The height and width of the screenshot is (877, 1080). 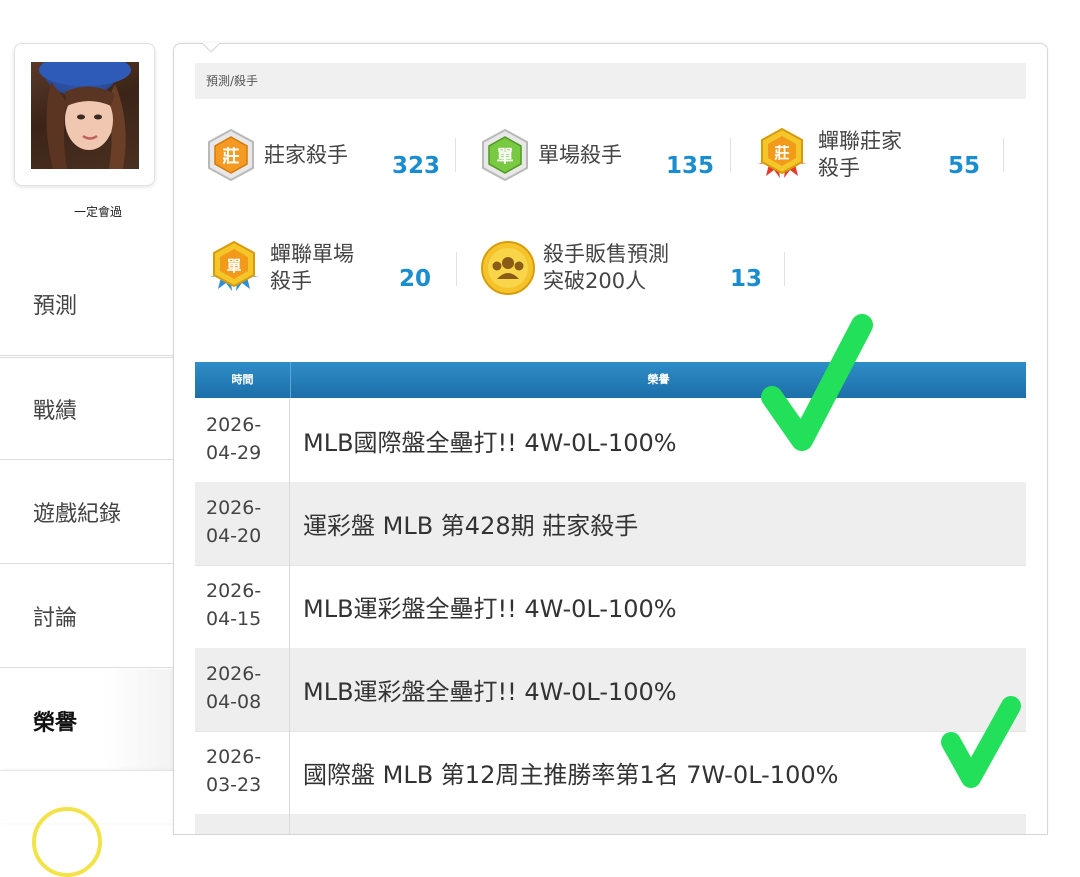 What do you see at coordinates (690, 166) in the screenshot?
I see `stat-value: 135` at bounding box center [690, 166].